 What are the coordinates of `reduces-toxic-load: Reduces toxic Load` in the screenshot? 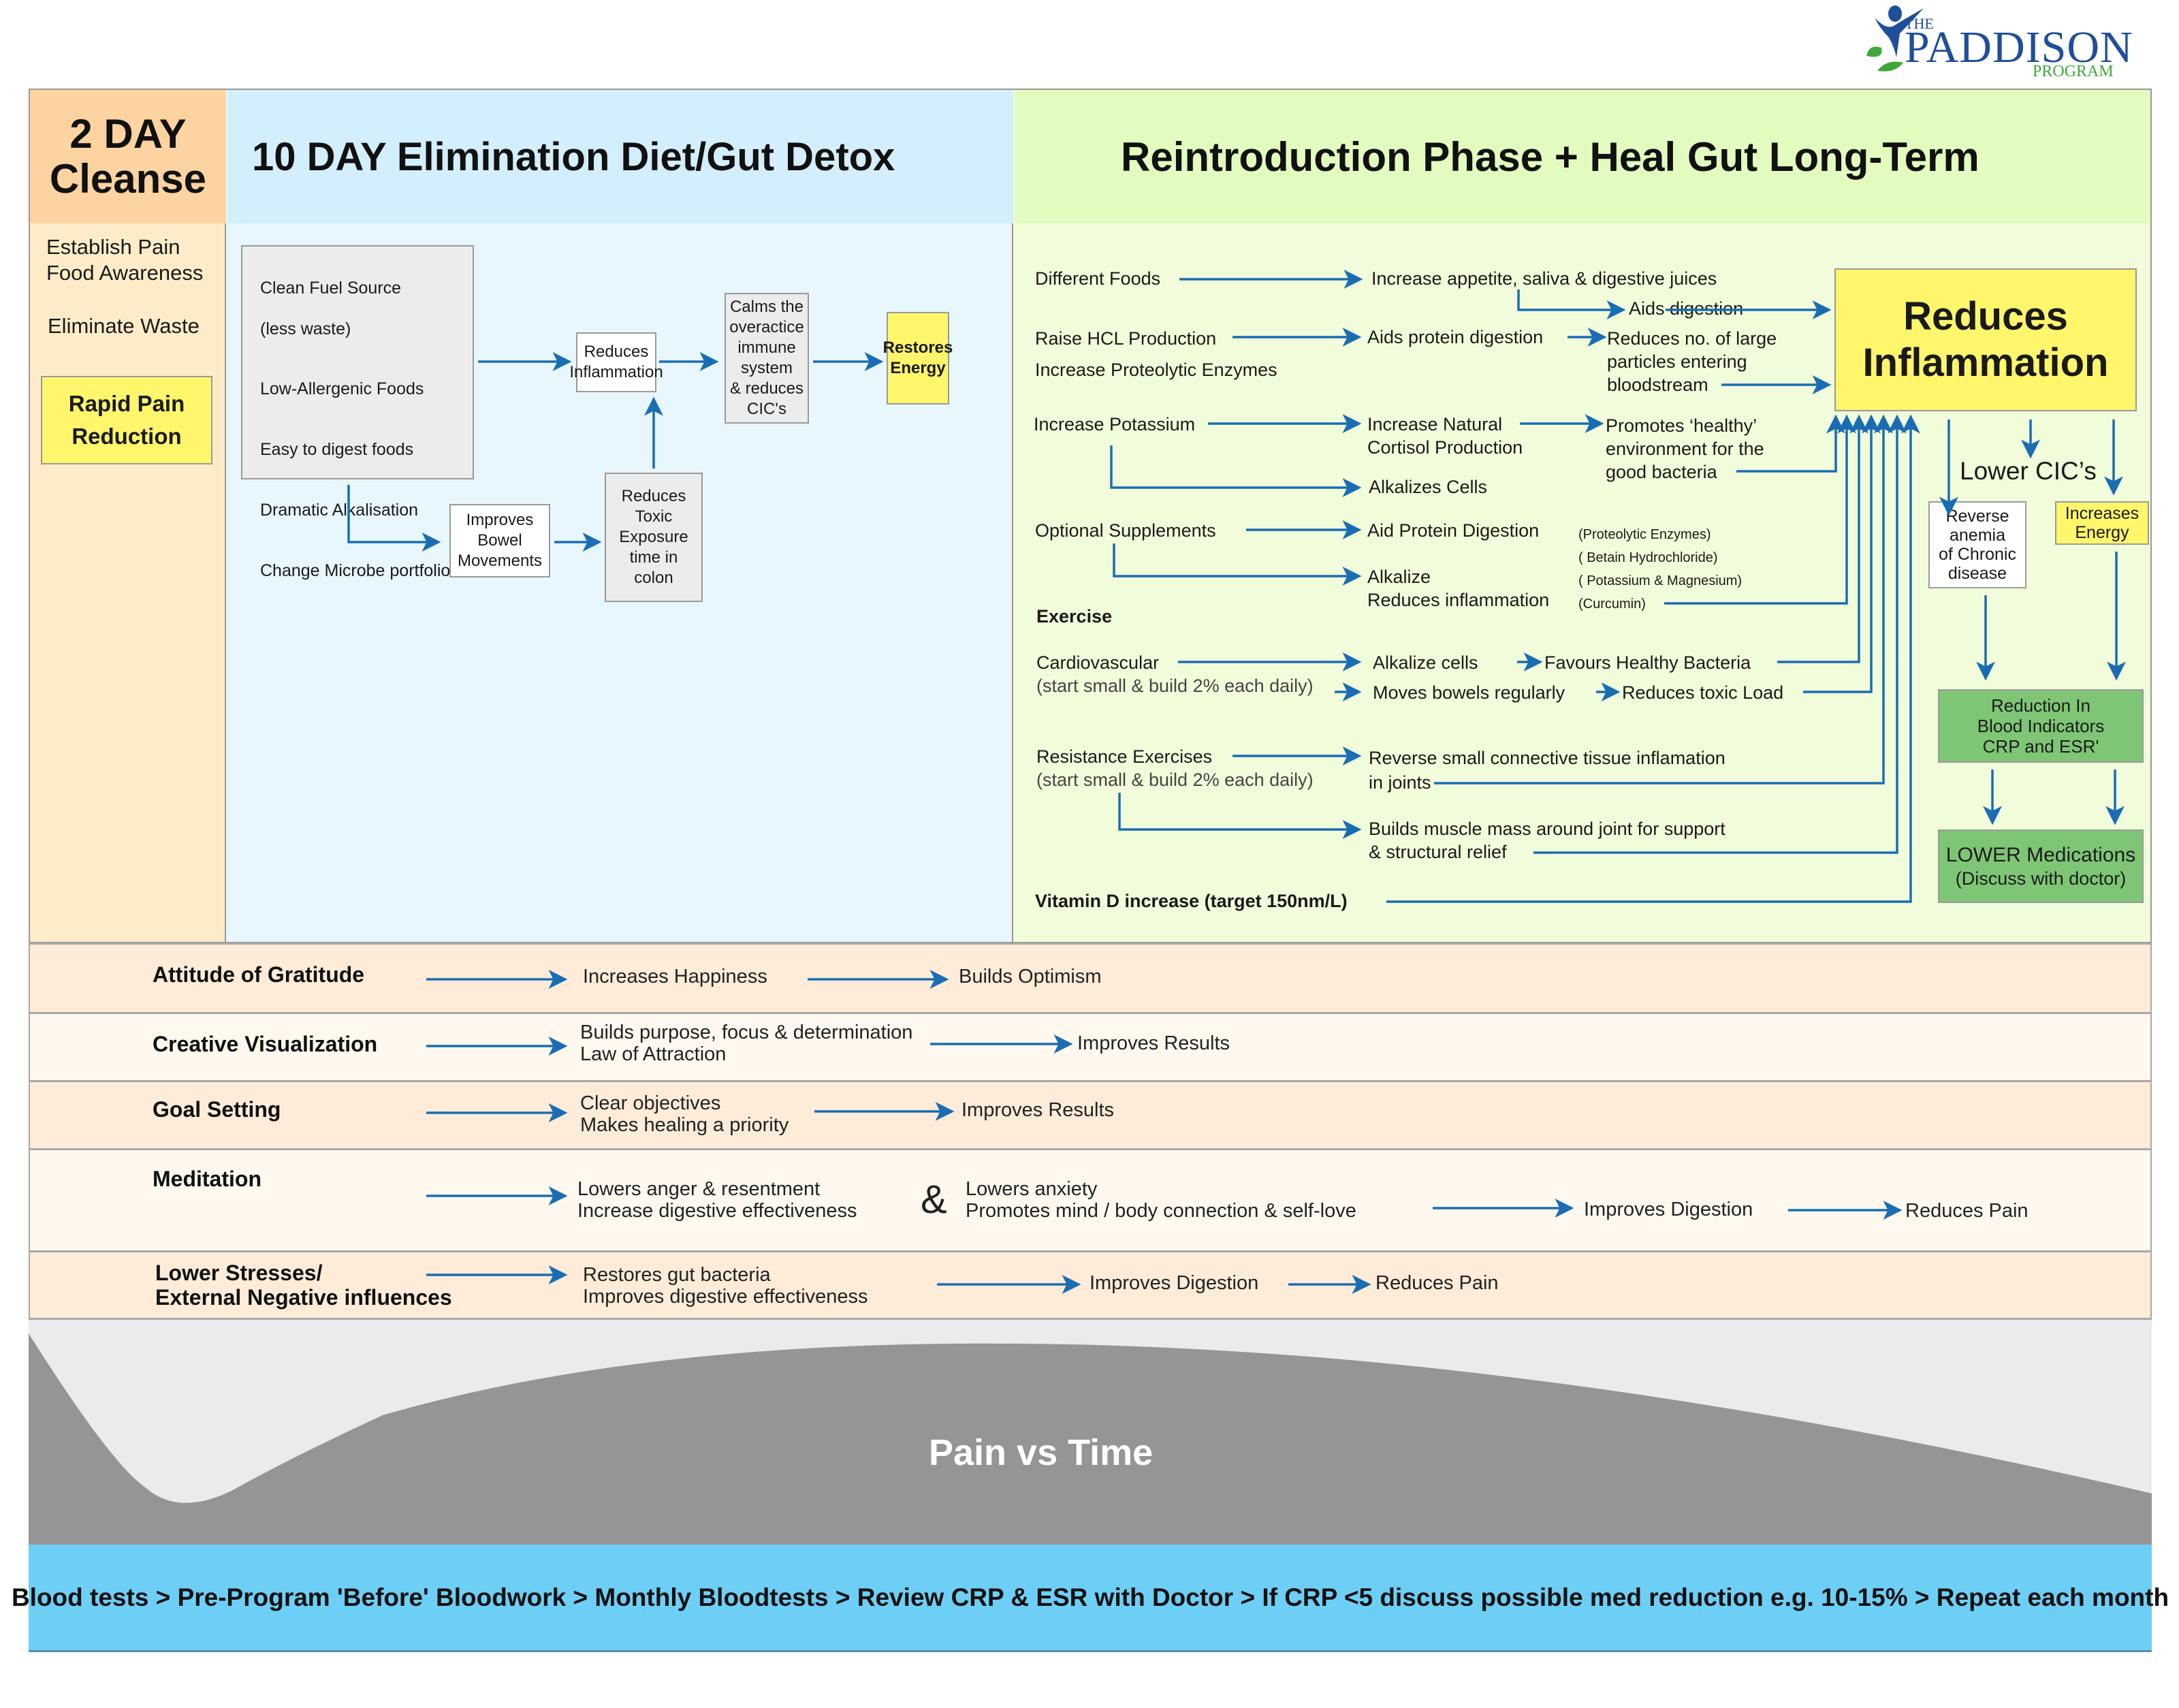 It's located at (1703, 693).